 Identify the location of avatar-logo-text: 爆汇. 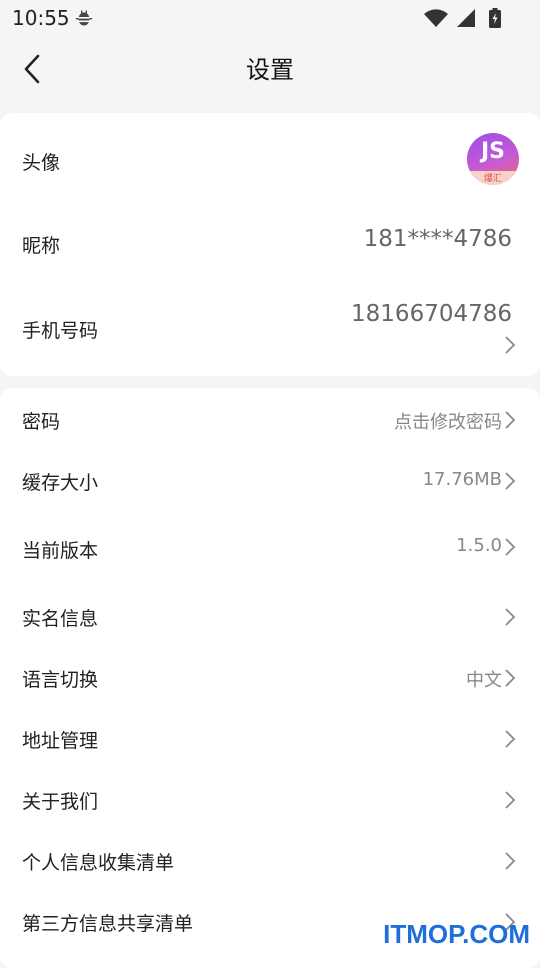
(492, 179).